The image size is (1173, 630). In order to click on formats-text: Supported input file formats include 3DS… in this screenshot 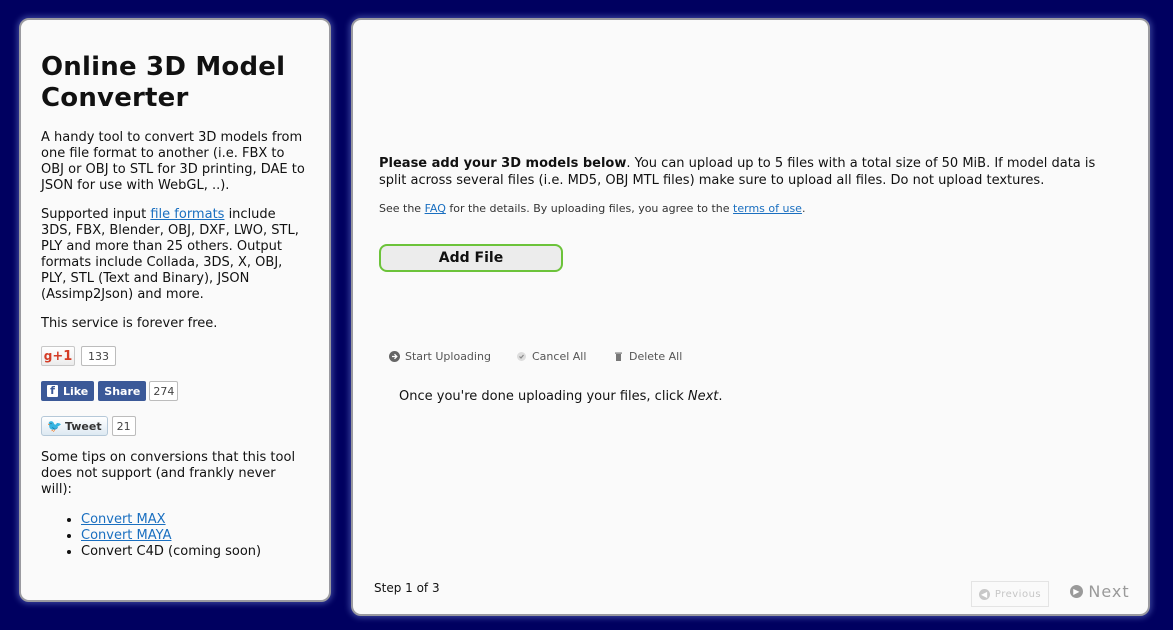, I will do `click(175, 255)`.